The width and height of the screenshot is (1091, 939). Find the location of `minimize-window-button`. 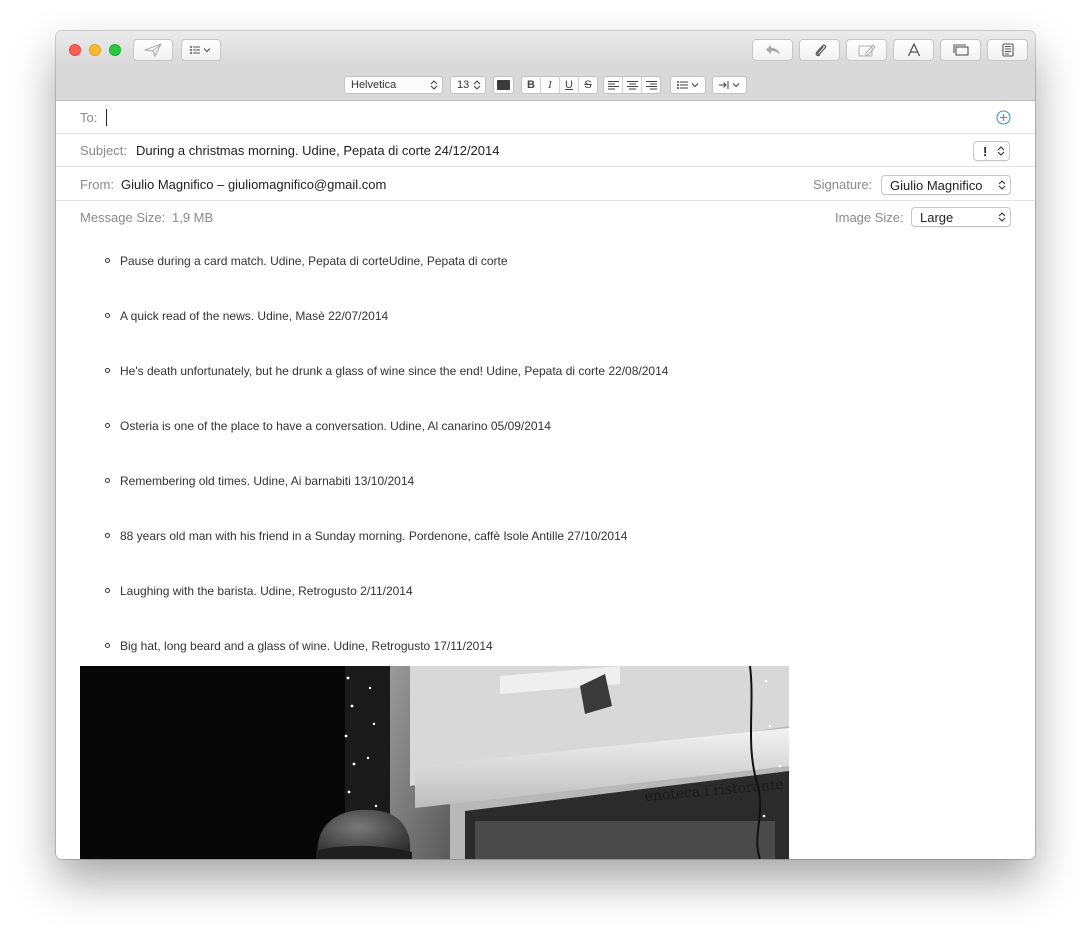

minimize-window-button is located at coordinates (95, 50).